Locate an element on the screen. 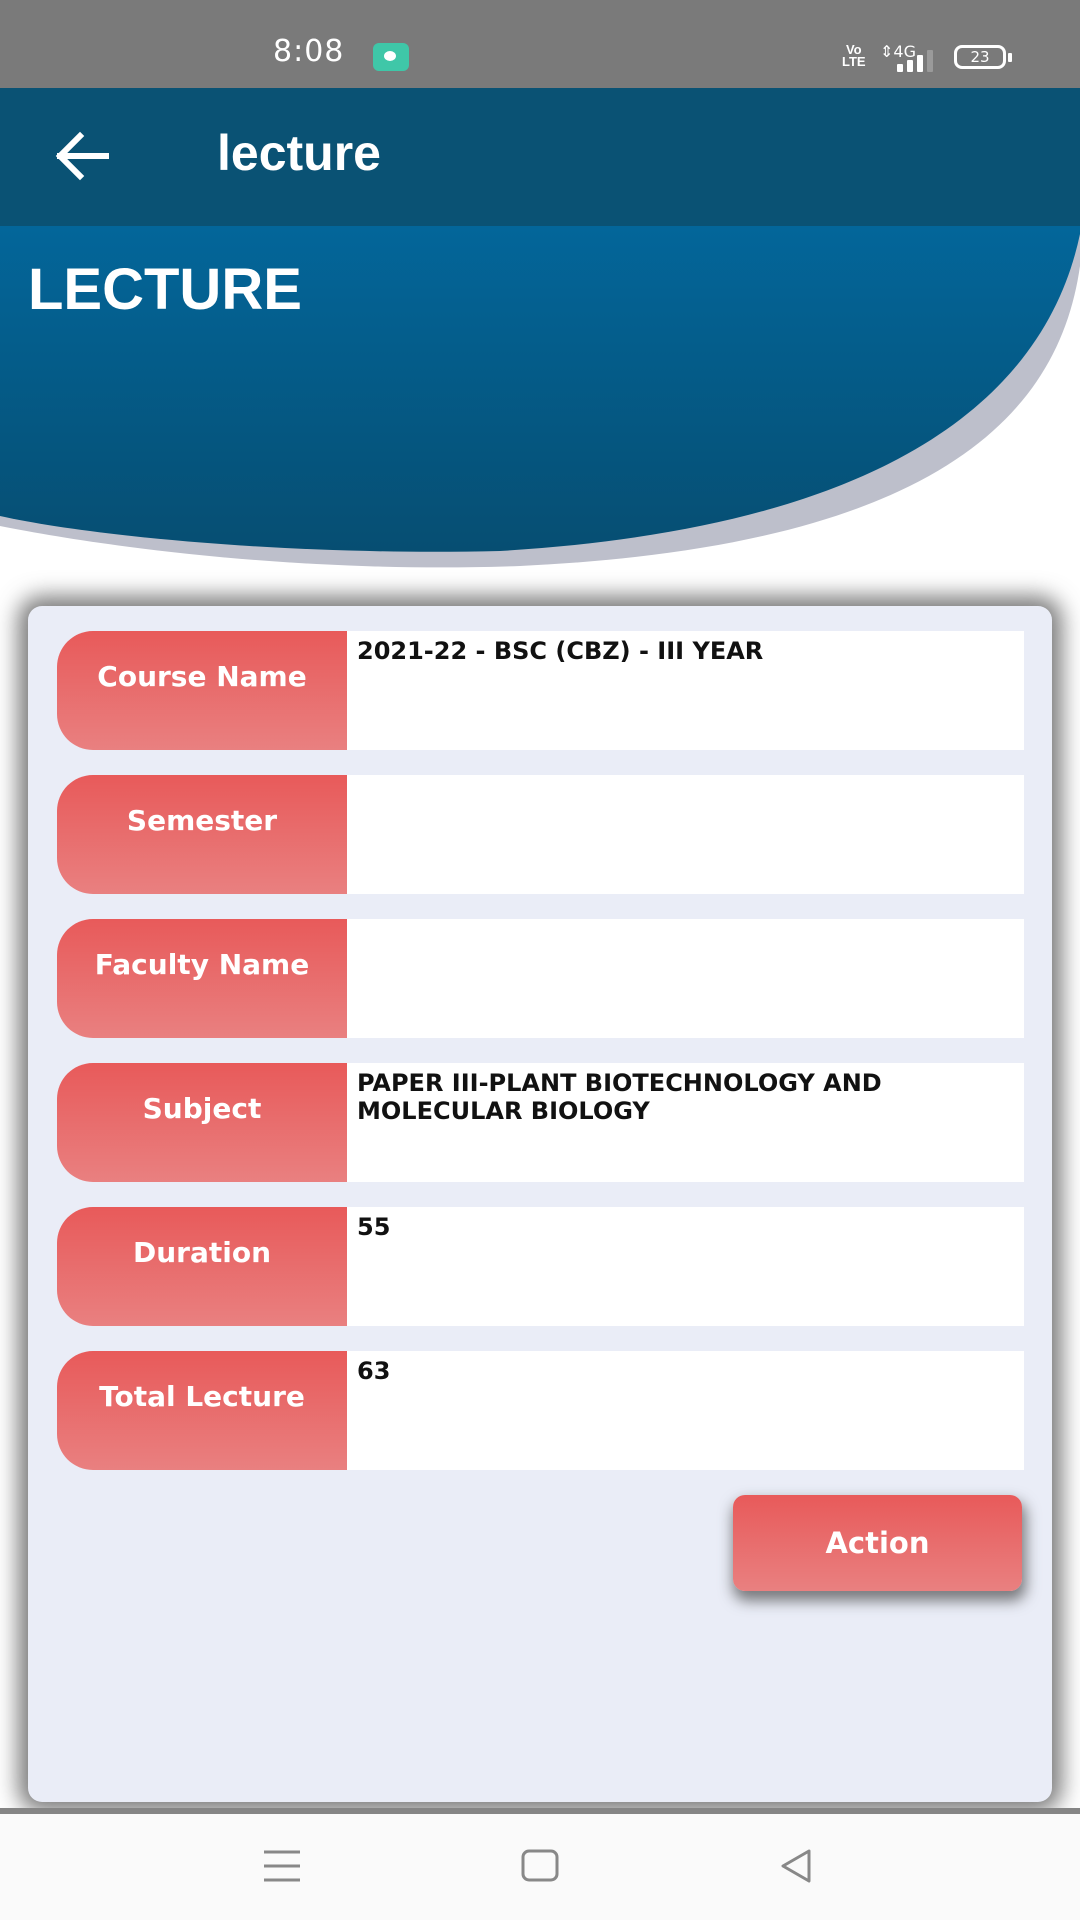 The width and height of the screenshot is (1080, 1920). home-icon is located at coordinates (540, 1865).